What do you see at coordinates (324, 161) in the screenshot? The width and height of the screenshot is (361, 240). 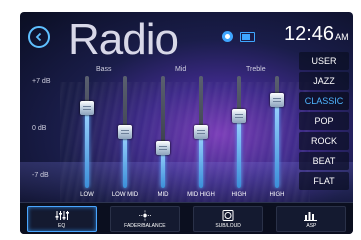 I see `preset-beat: BEAT` at bounding box center [324, 161].